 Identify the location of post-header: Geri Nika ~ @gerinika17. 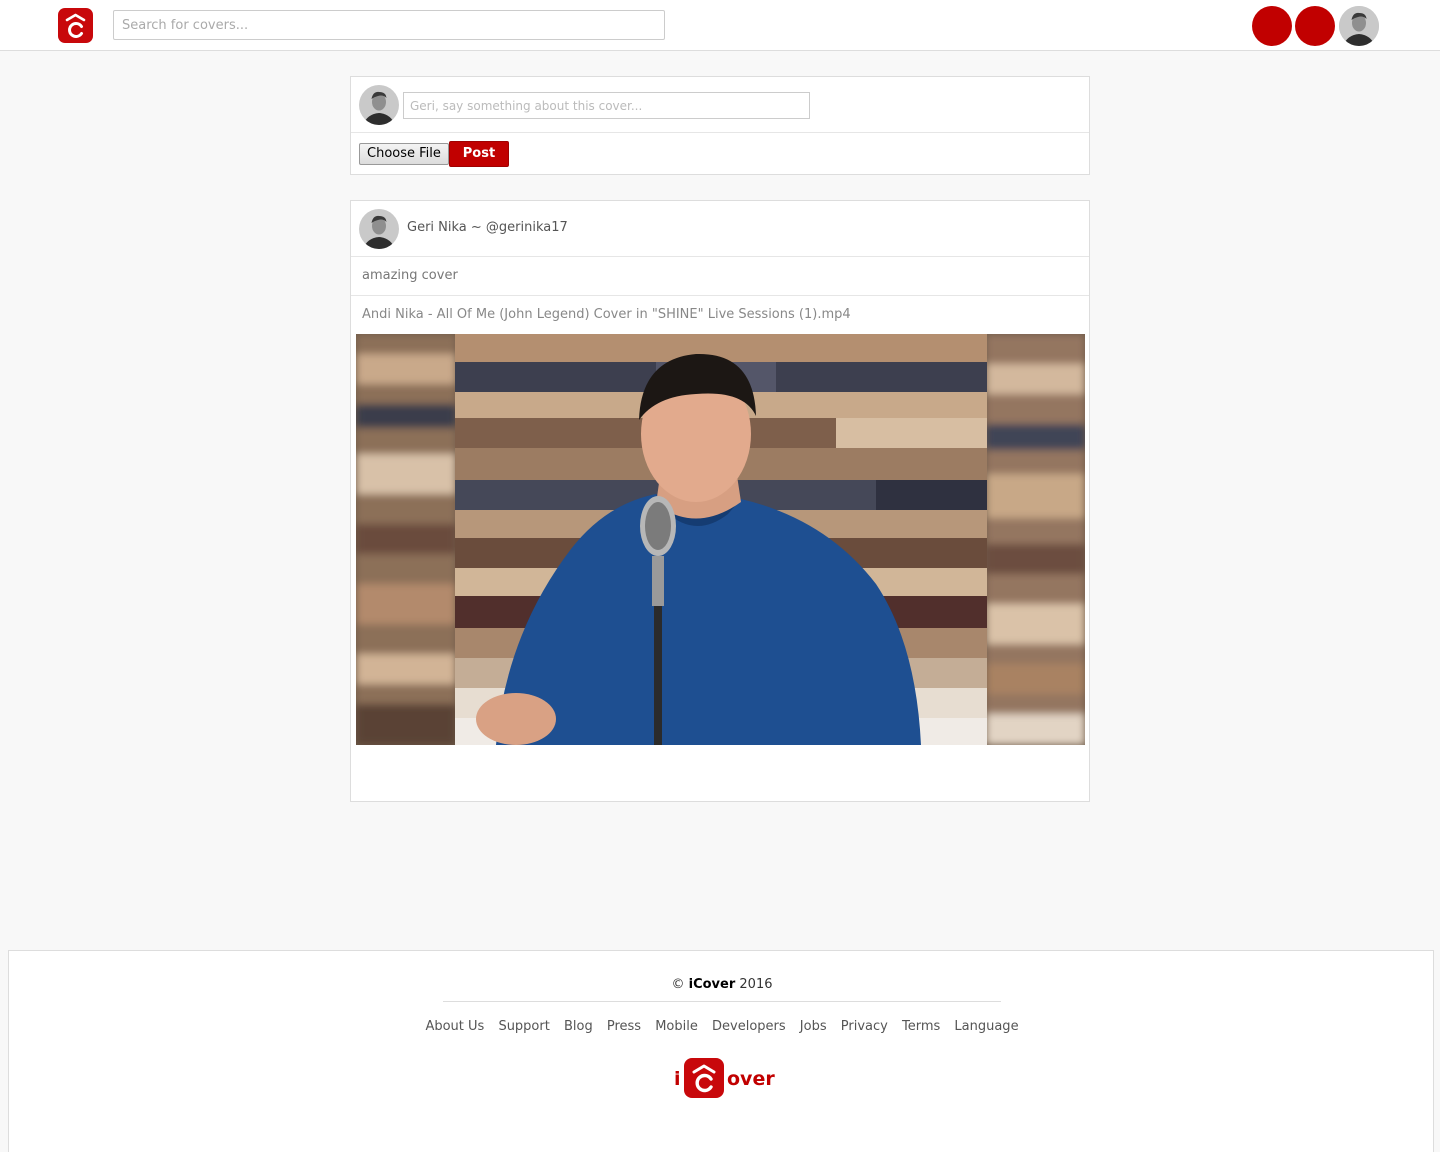
(720, 229).